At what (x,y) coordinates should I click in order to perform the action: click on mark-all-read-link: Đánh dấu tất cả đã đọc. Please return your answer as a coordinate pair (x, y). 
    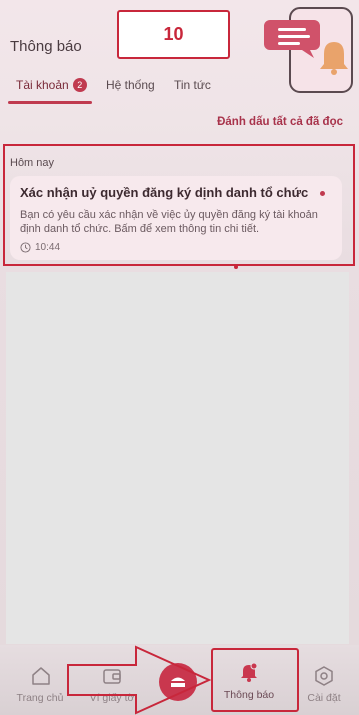
    Looking at the image, I should click on (280, 122).